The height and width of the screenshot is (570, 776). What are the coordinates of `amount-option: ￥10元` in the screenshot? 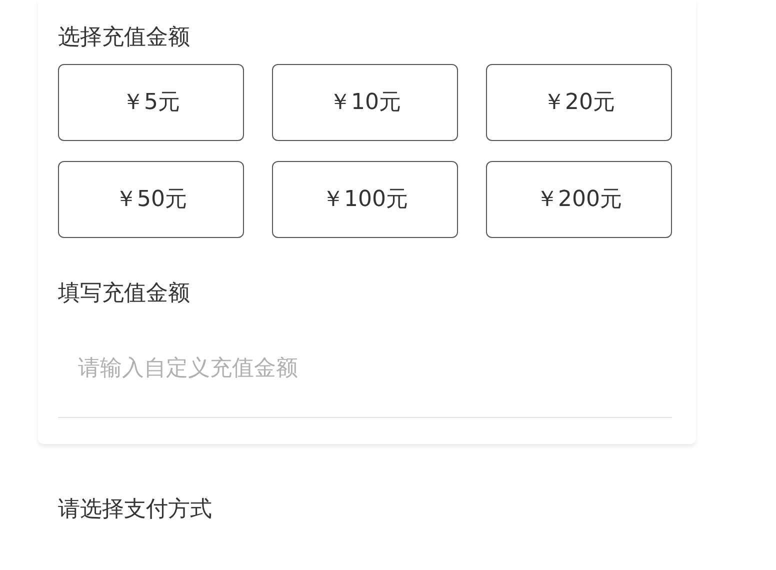 It's located at (365, 102).